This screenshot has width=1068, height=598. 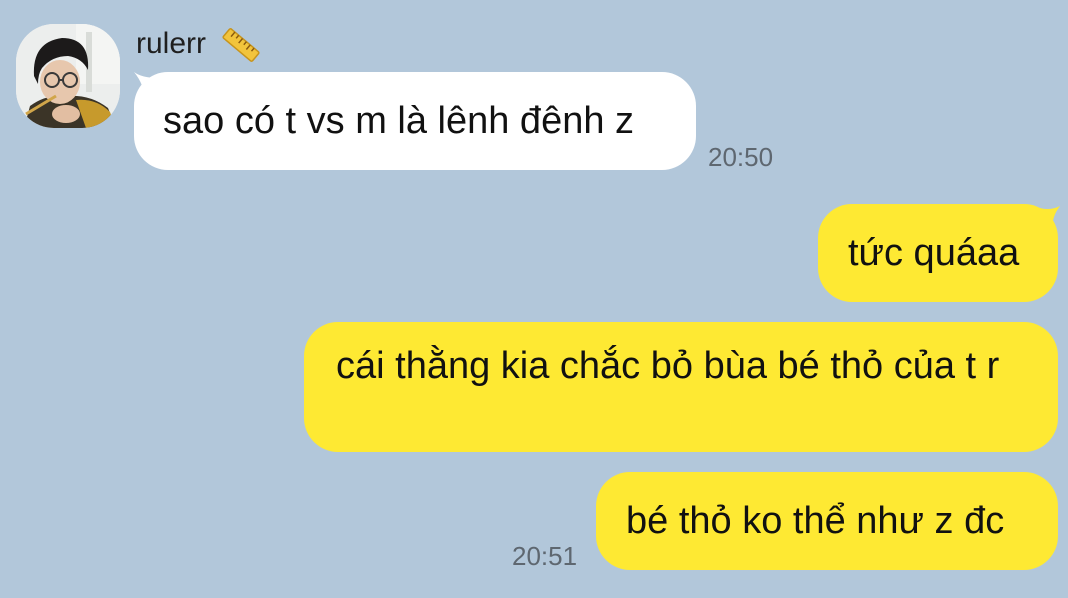 I want to click on message-bubble-incoming: sao có t vs m là lênh đênh z, so click(x=415, y=121).